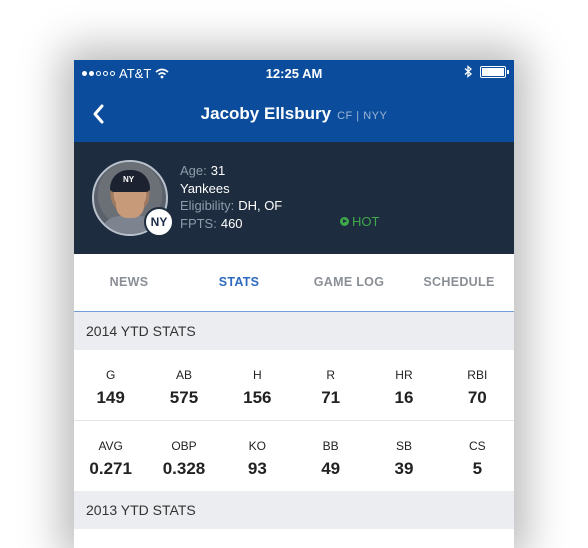 This screenshot has height=548, width=588. Describe the element at coordinates (362, 116) in the screenshot. I see `player-position-team: CF | NYY` at that location.